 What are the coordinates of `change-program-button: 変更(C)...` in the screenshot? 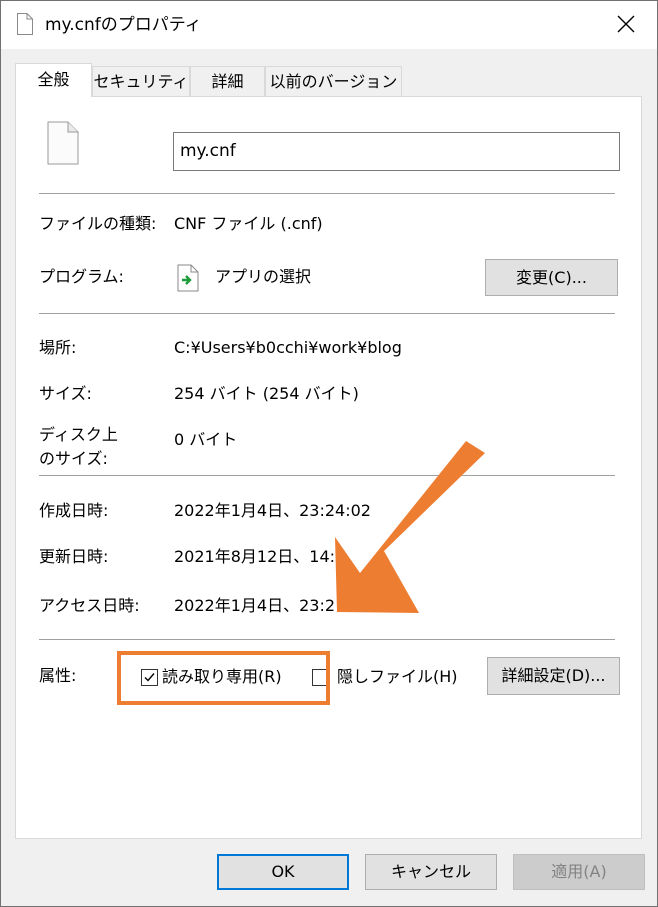 It's located at (551, 277).